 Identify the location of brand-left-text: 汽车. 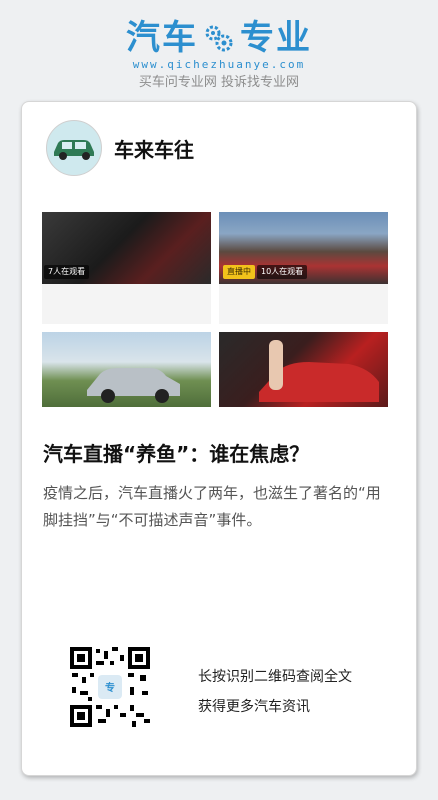
(162, 38).